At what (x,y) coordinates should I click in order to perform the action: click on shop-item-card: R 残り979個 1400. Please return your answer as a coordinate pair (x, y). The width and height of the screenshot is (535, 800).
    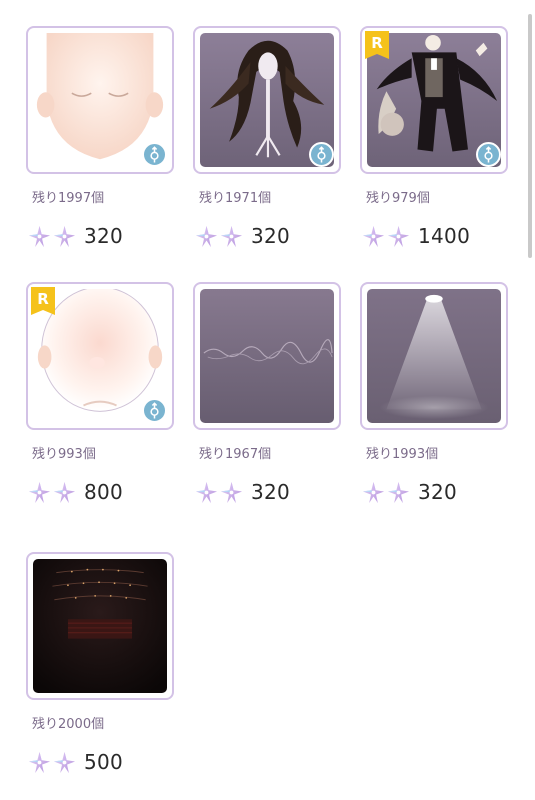
    Looking at the image, I should click on (434, 138).